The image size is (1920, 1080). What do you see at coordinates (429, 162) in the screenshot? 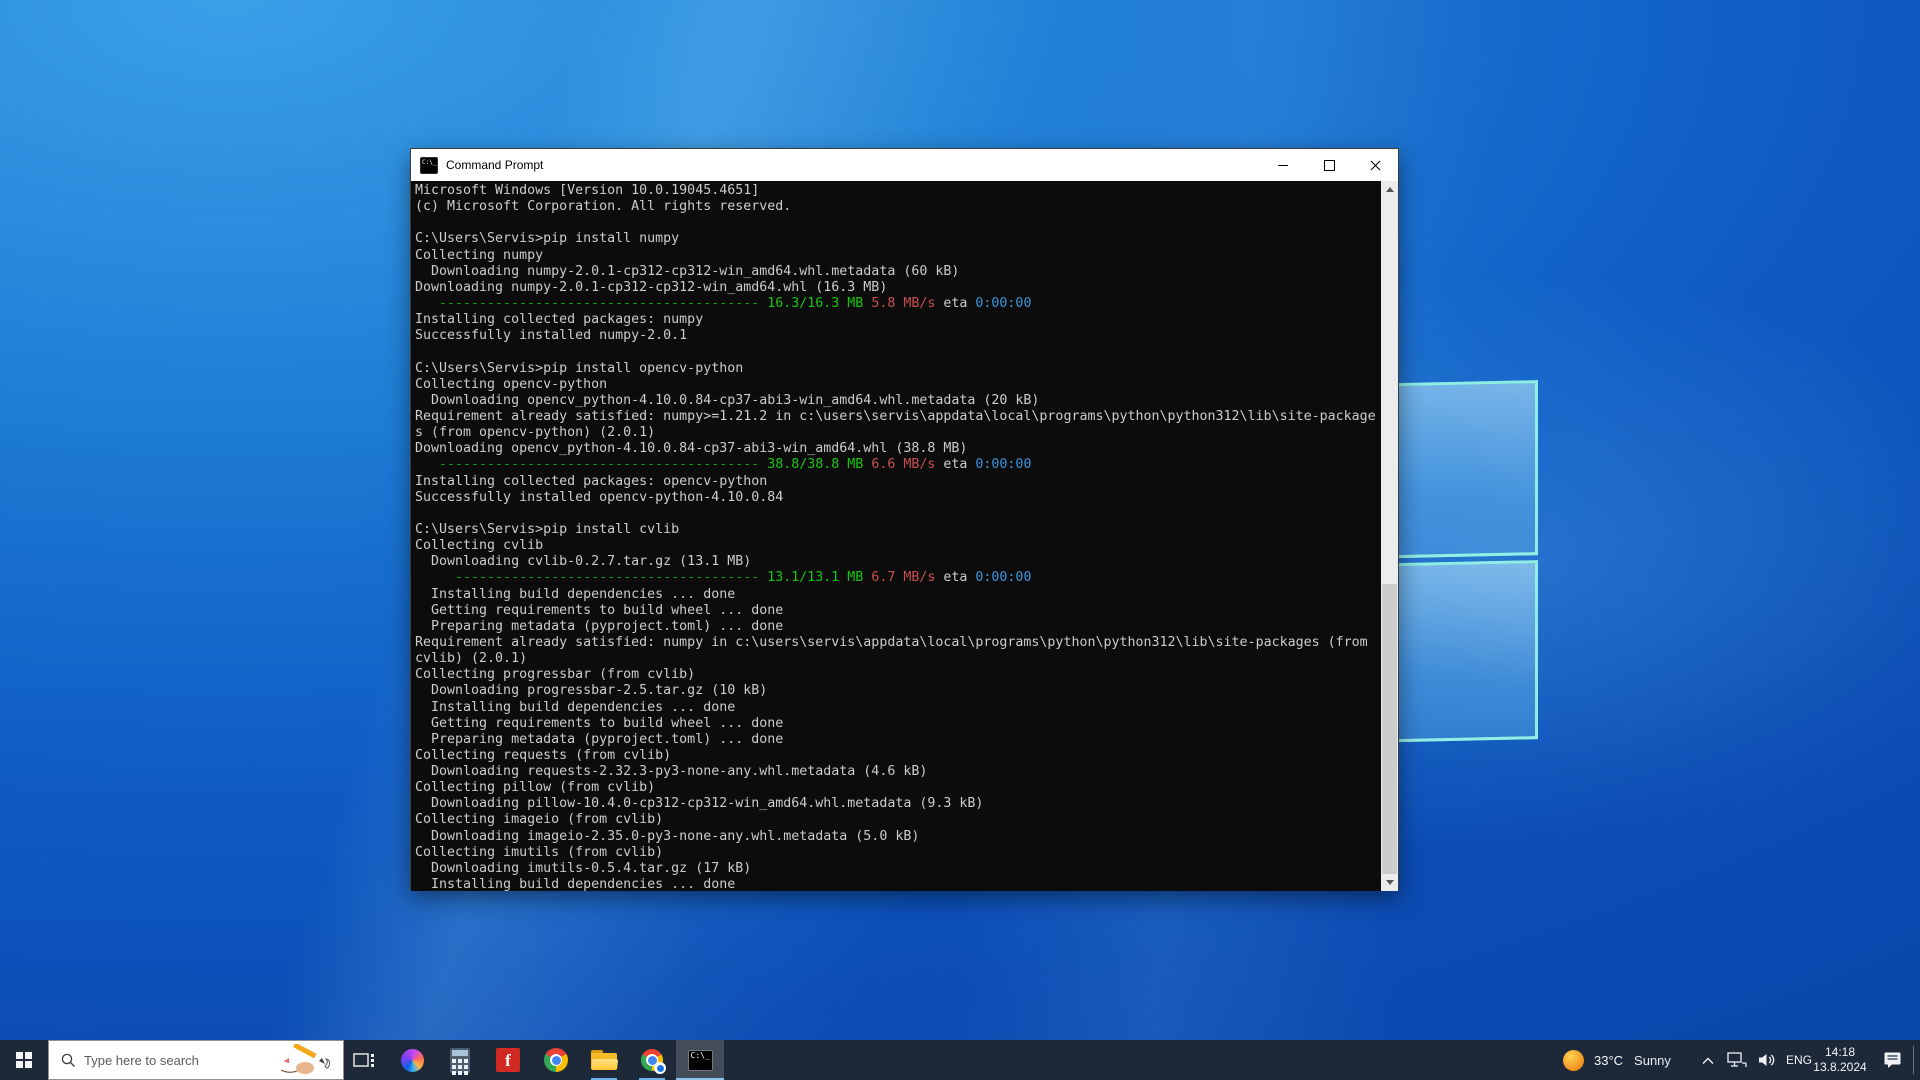
I see `cmd-window-icon-text: C:\_` at bounding box center [429, 162].